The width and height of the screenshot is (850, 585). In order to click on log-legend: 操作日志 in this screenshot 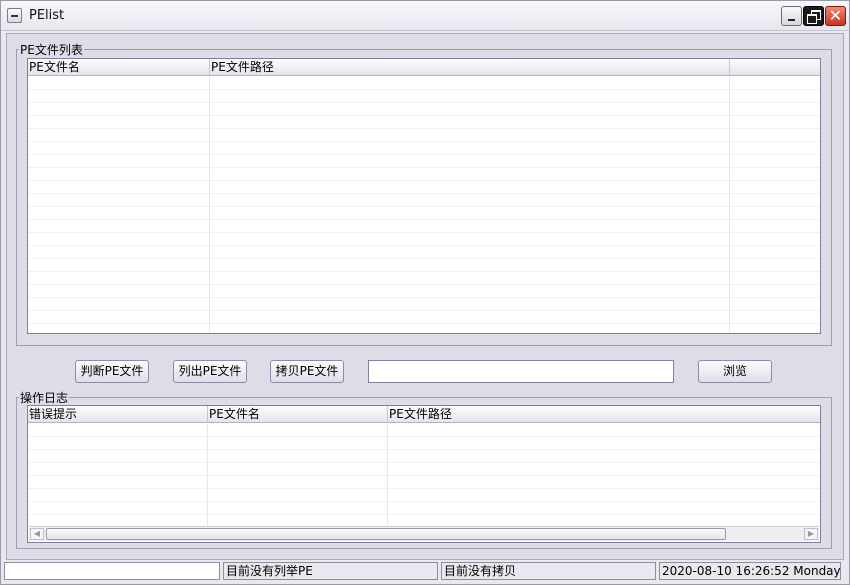, I will do `click(44, 398)`.